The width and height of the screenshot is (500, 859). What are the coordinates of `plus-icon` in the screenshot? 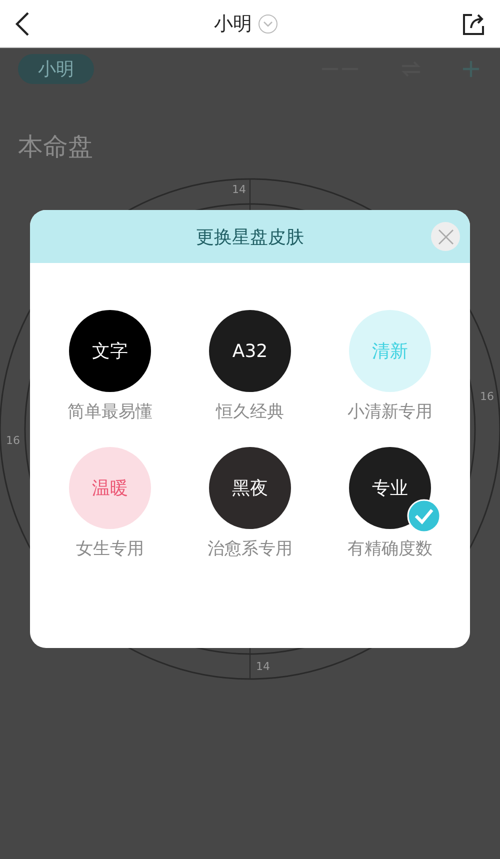 It's located at (471, 69).